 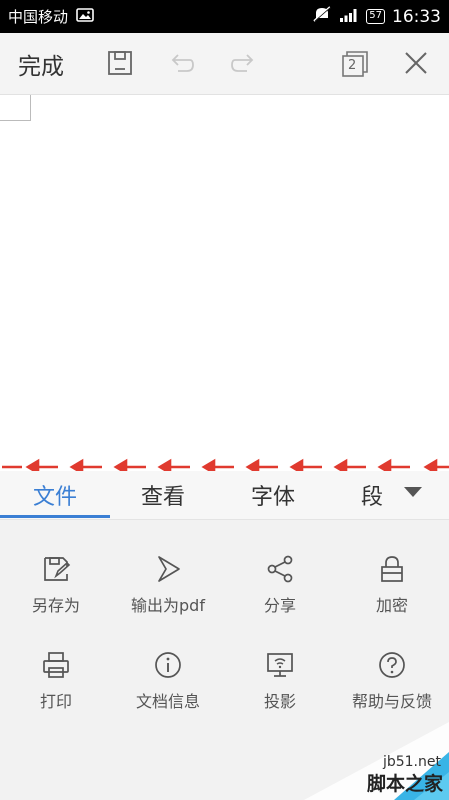 I want to click on close-icon, so click(x=416, y=63).